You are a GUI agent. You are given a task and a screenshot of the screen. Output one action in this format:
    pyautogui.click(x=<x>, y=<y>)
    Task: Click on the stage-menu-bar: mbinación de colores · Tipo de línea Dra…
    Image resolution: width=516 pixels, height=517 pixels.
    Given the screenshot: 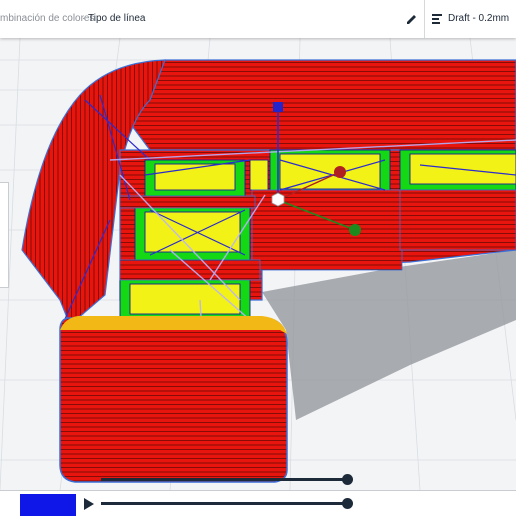 What is the action you would take?
    pyautogui.click(x=258, y=19)
    